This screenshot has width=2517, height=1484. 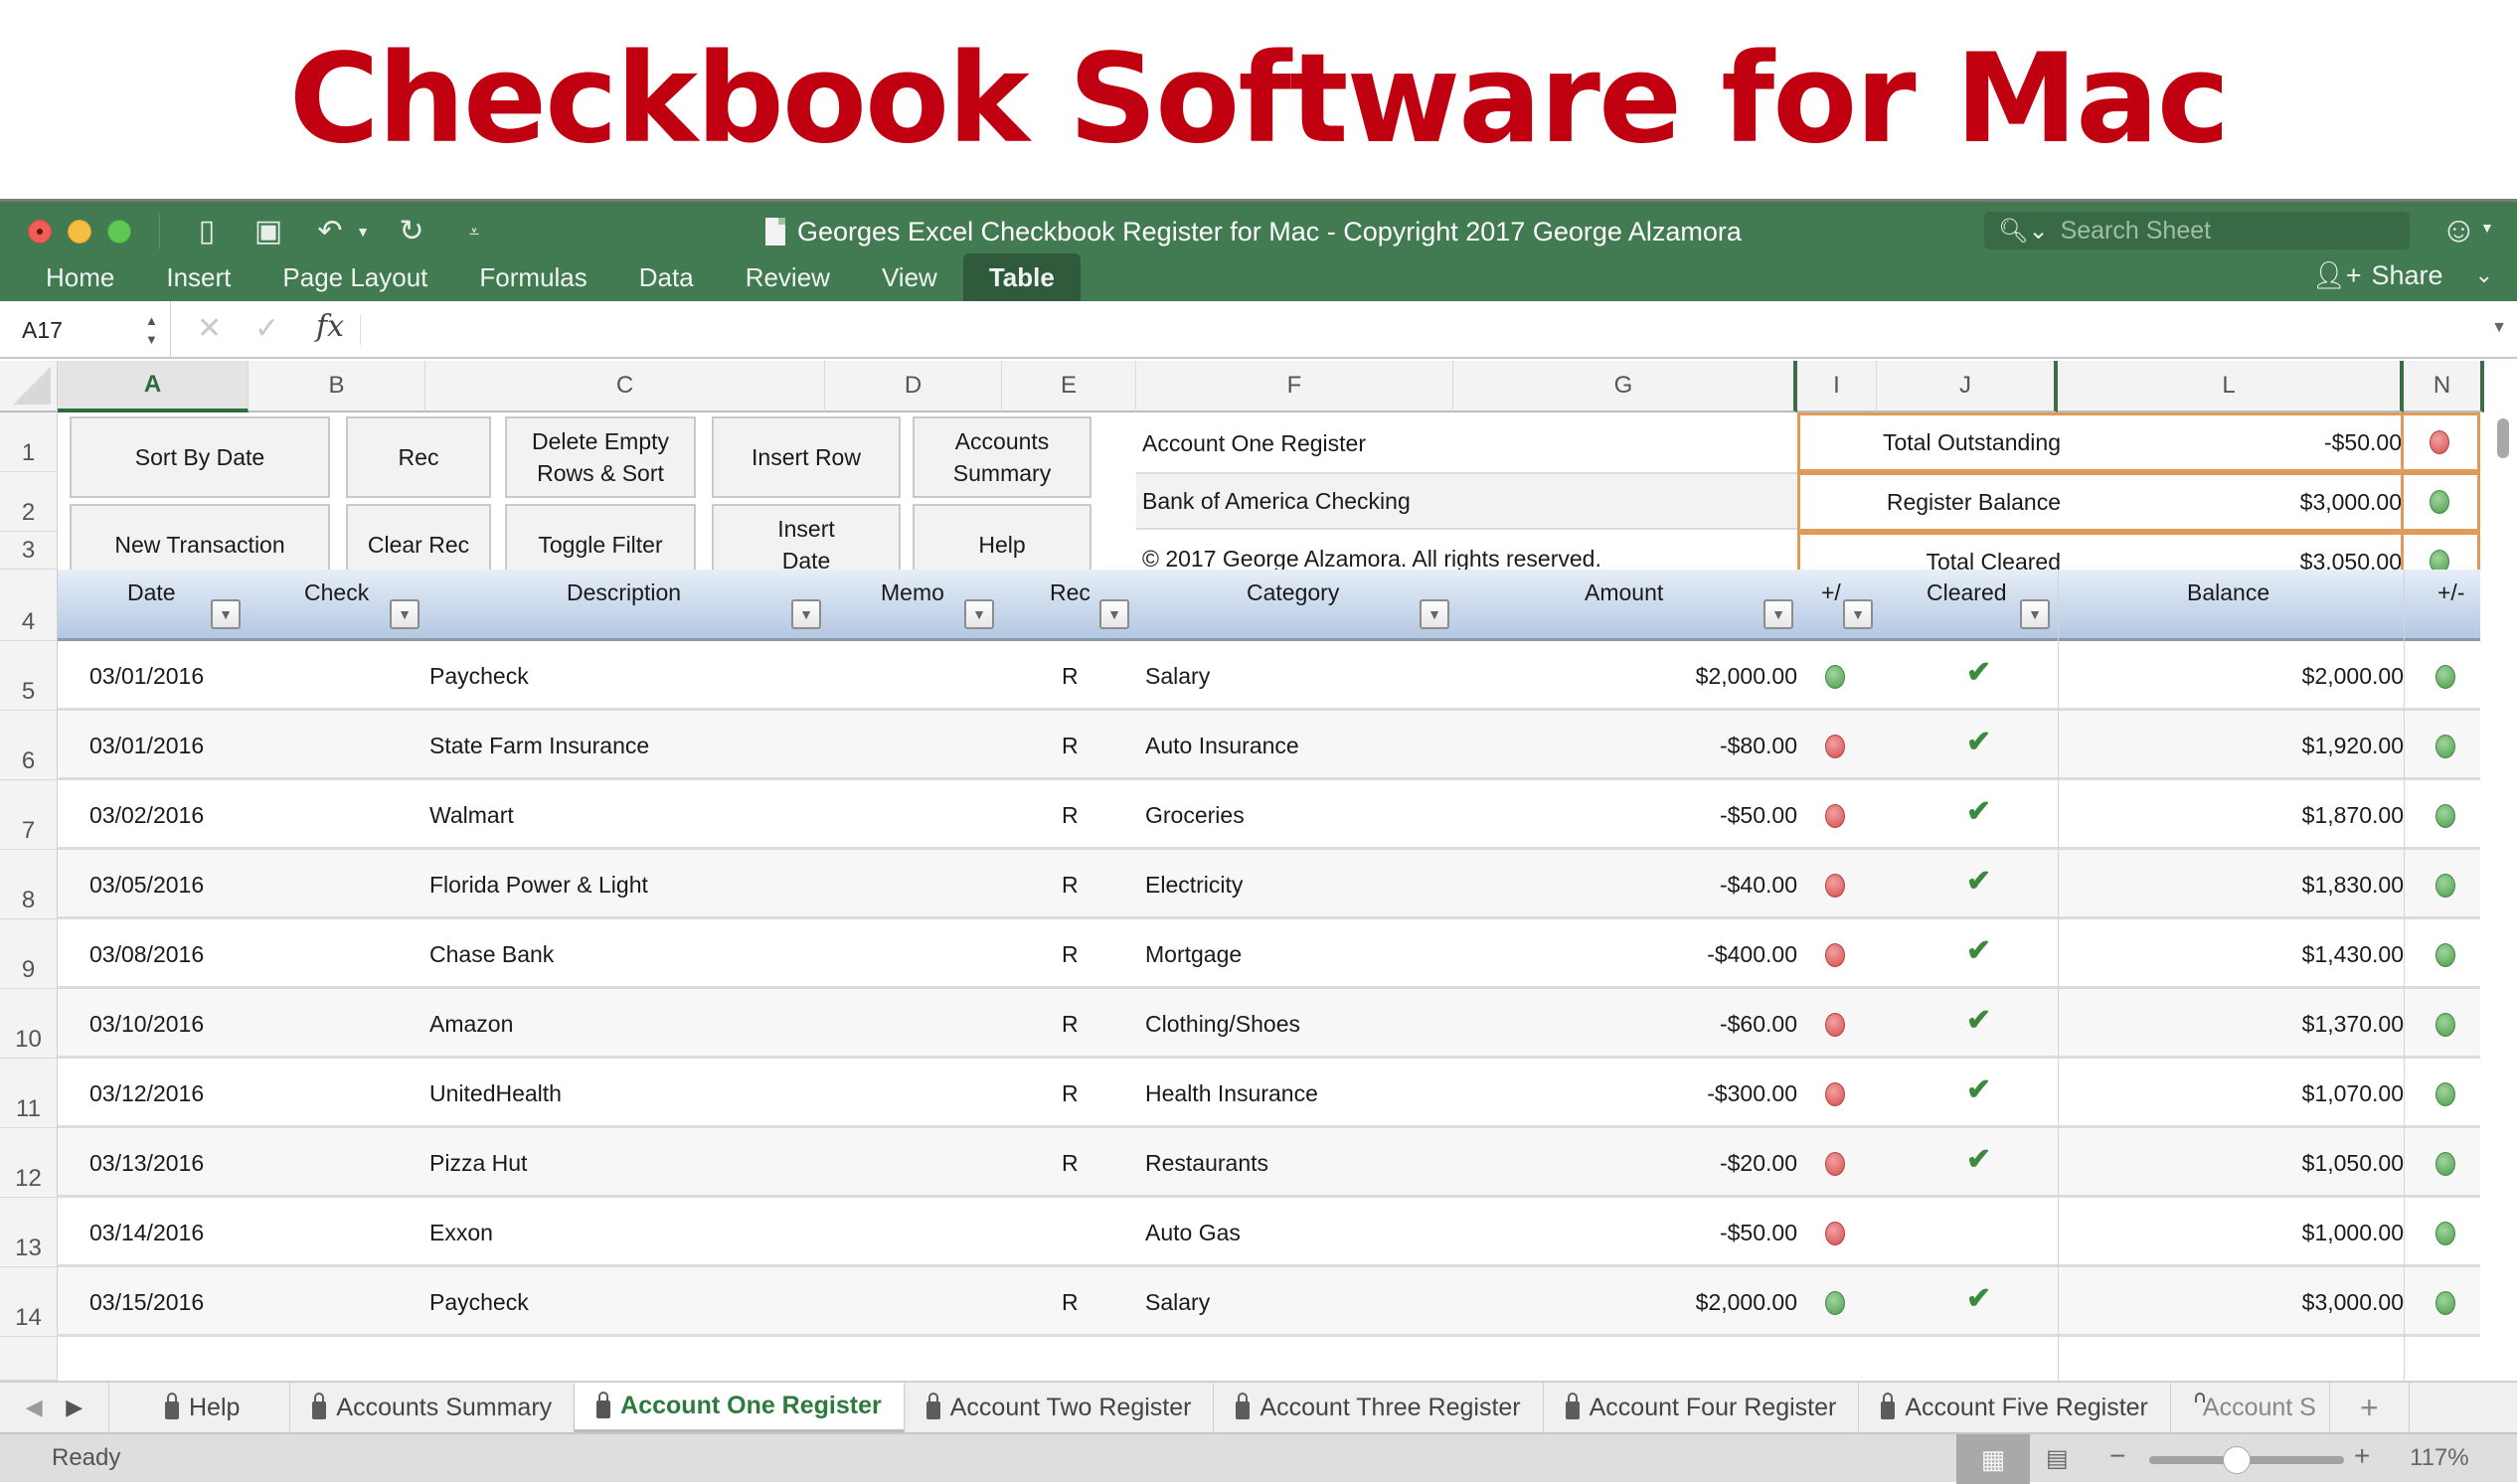 I want to click on cell-date: 03/05/2016, so click(x=179, y=884).